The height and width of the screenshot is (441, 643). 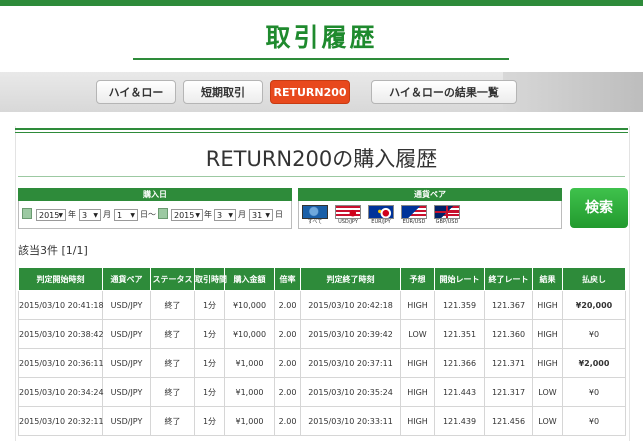 I want to click on cell-start-rate: 121.366, so click(x=459, y=363).